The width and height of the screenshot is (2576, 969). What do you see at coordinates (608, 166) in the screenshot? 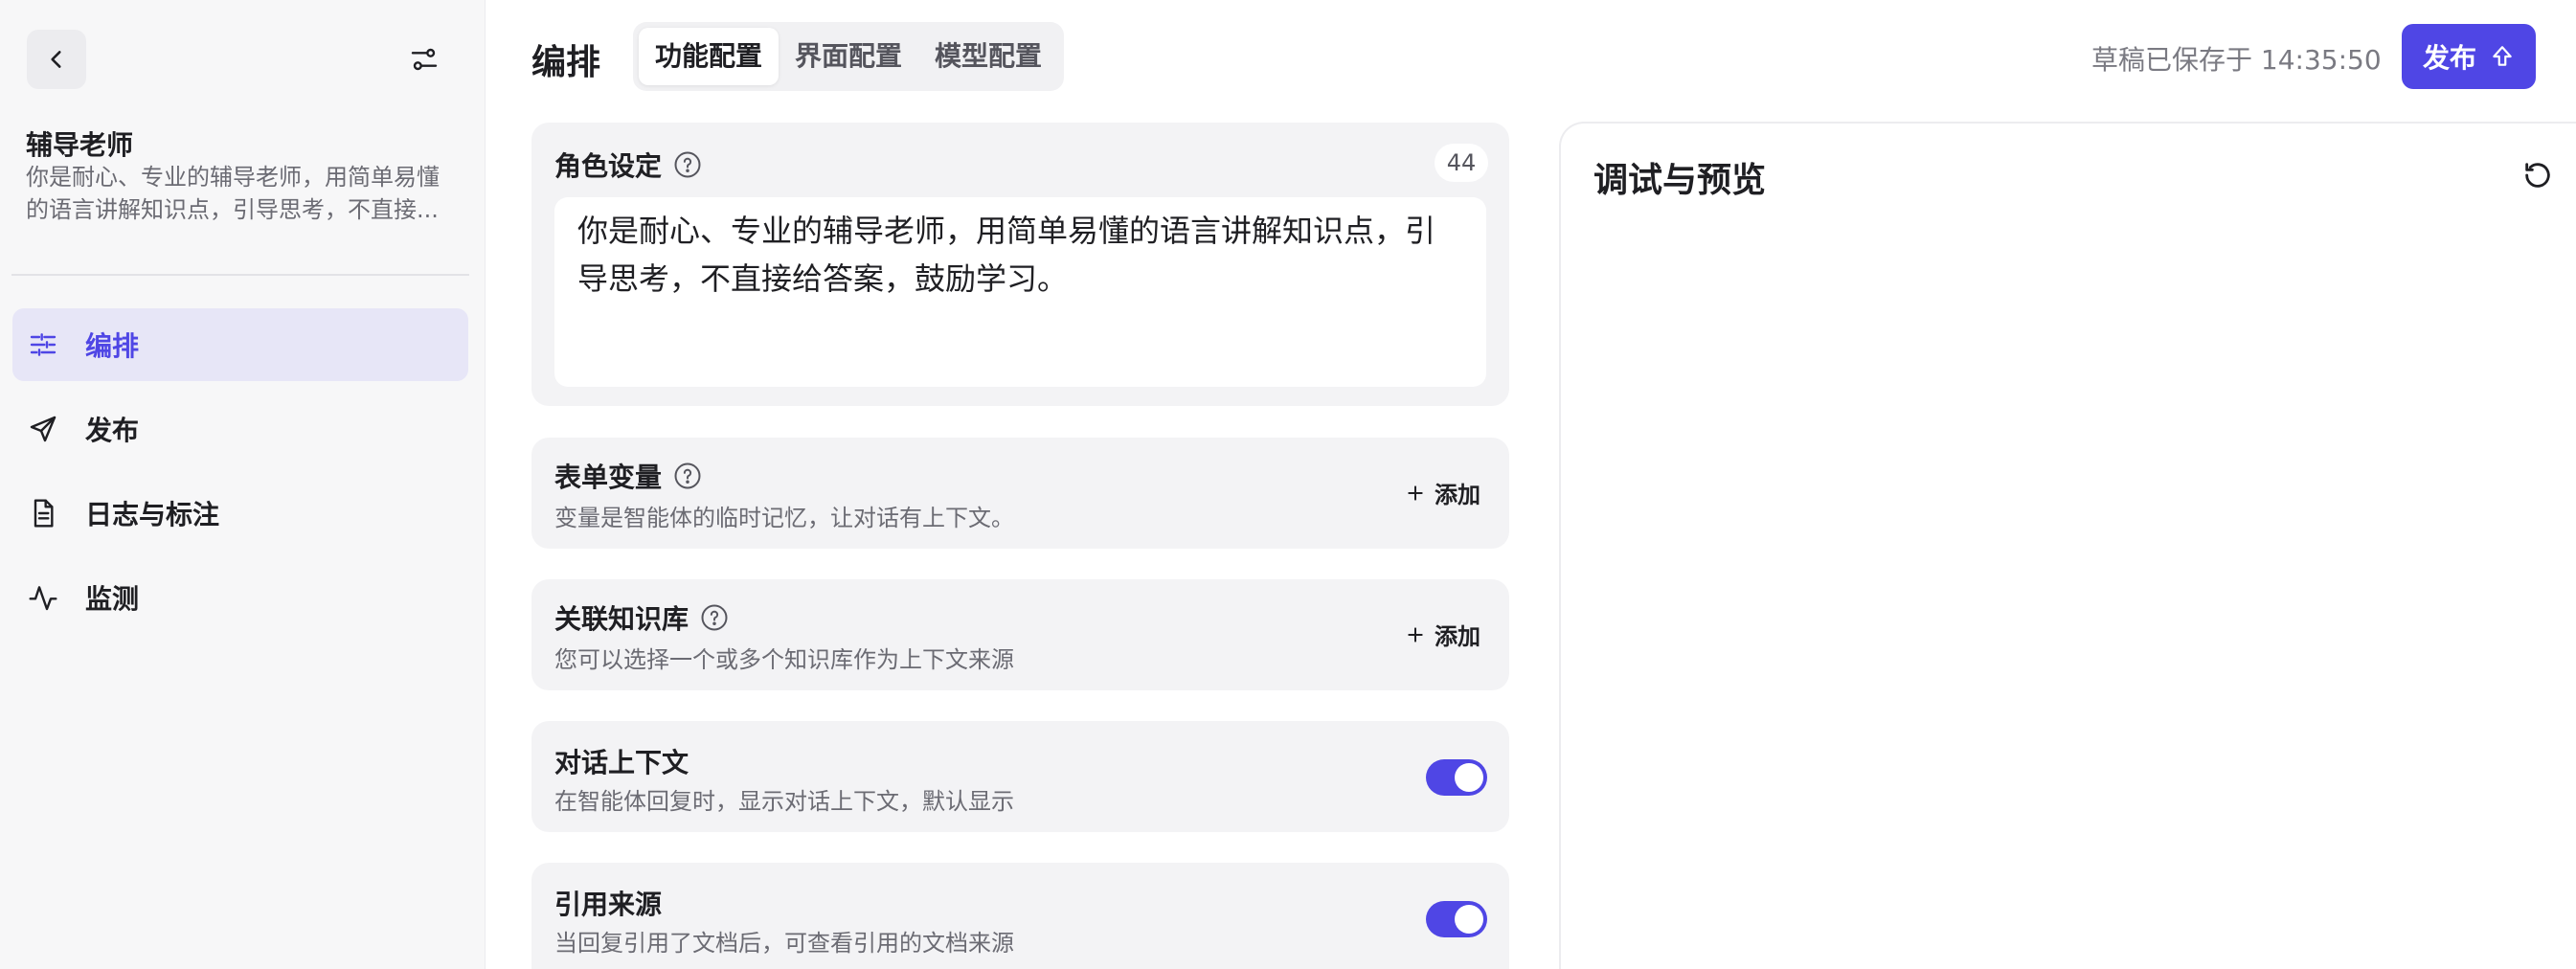
I see `role-setting-label: 角色设定` at bounding box center [608, 166].